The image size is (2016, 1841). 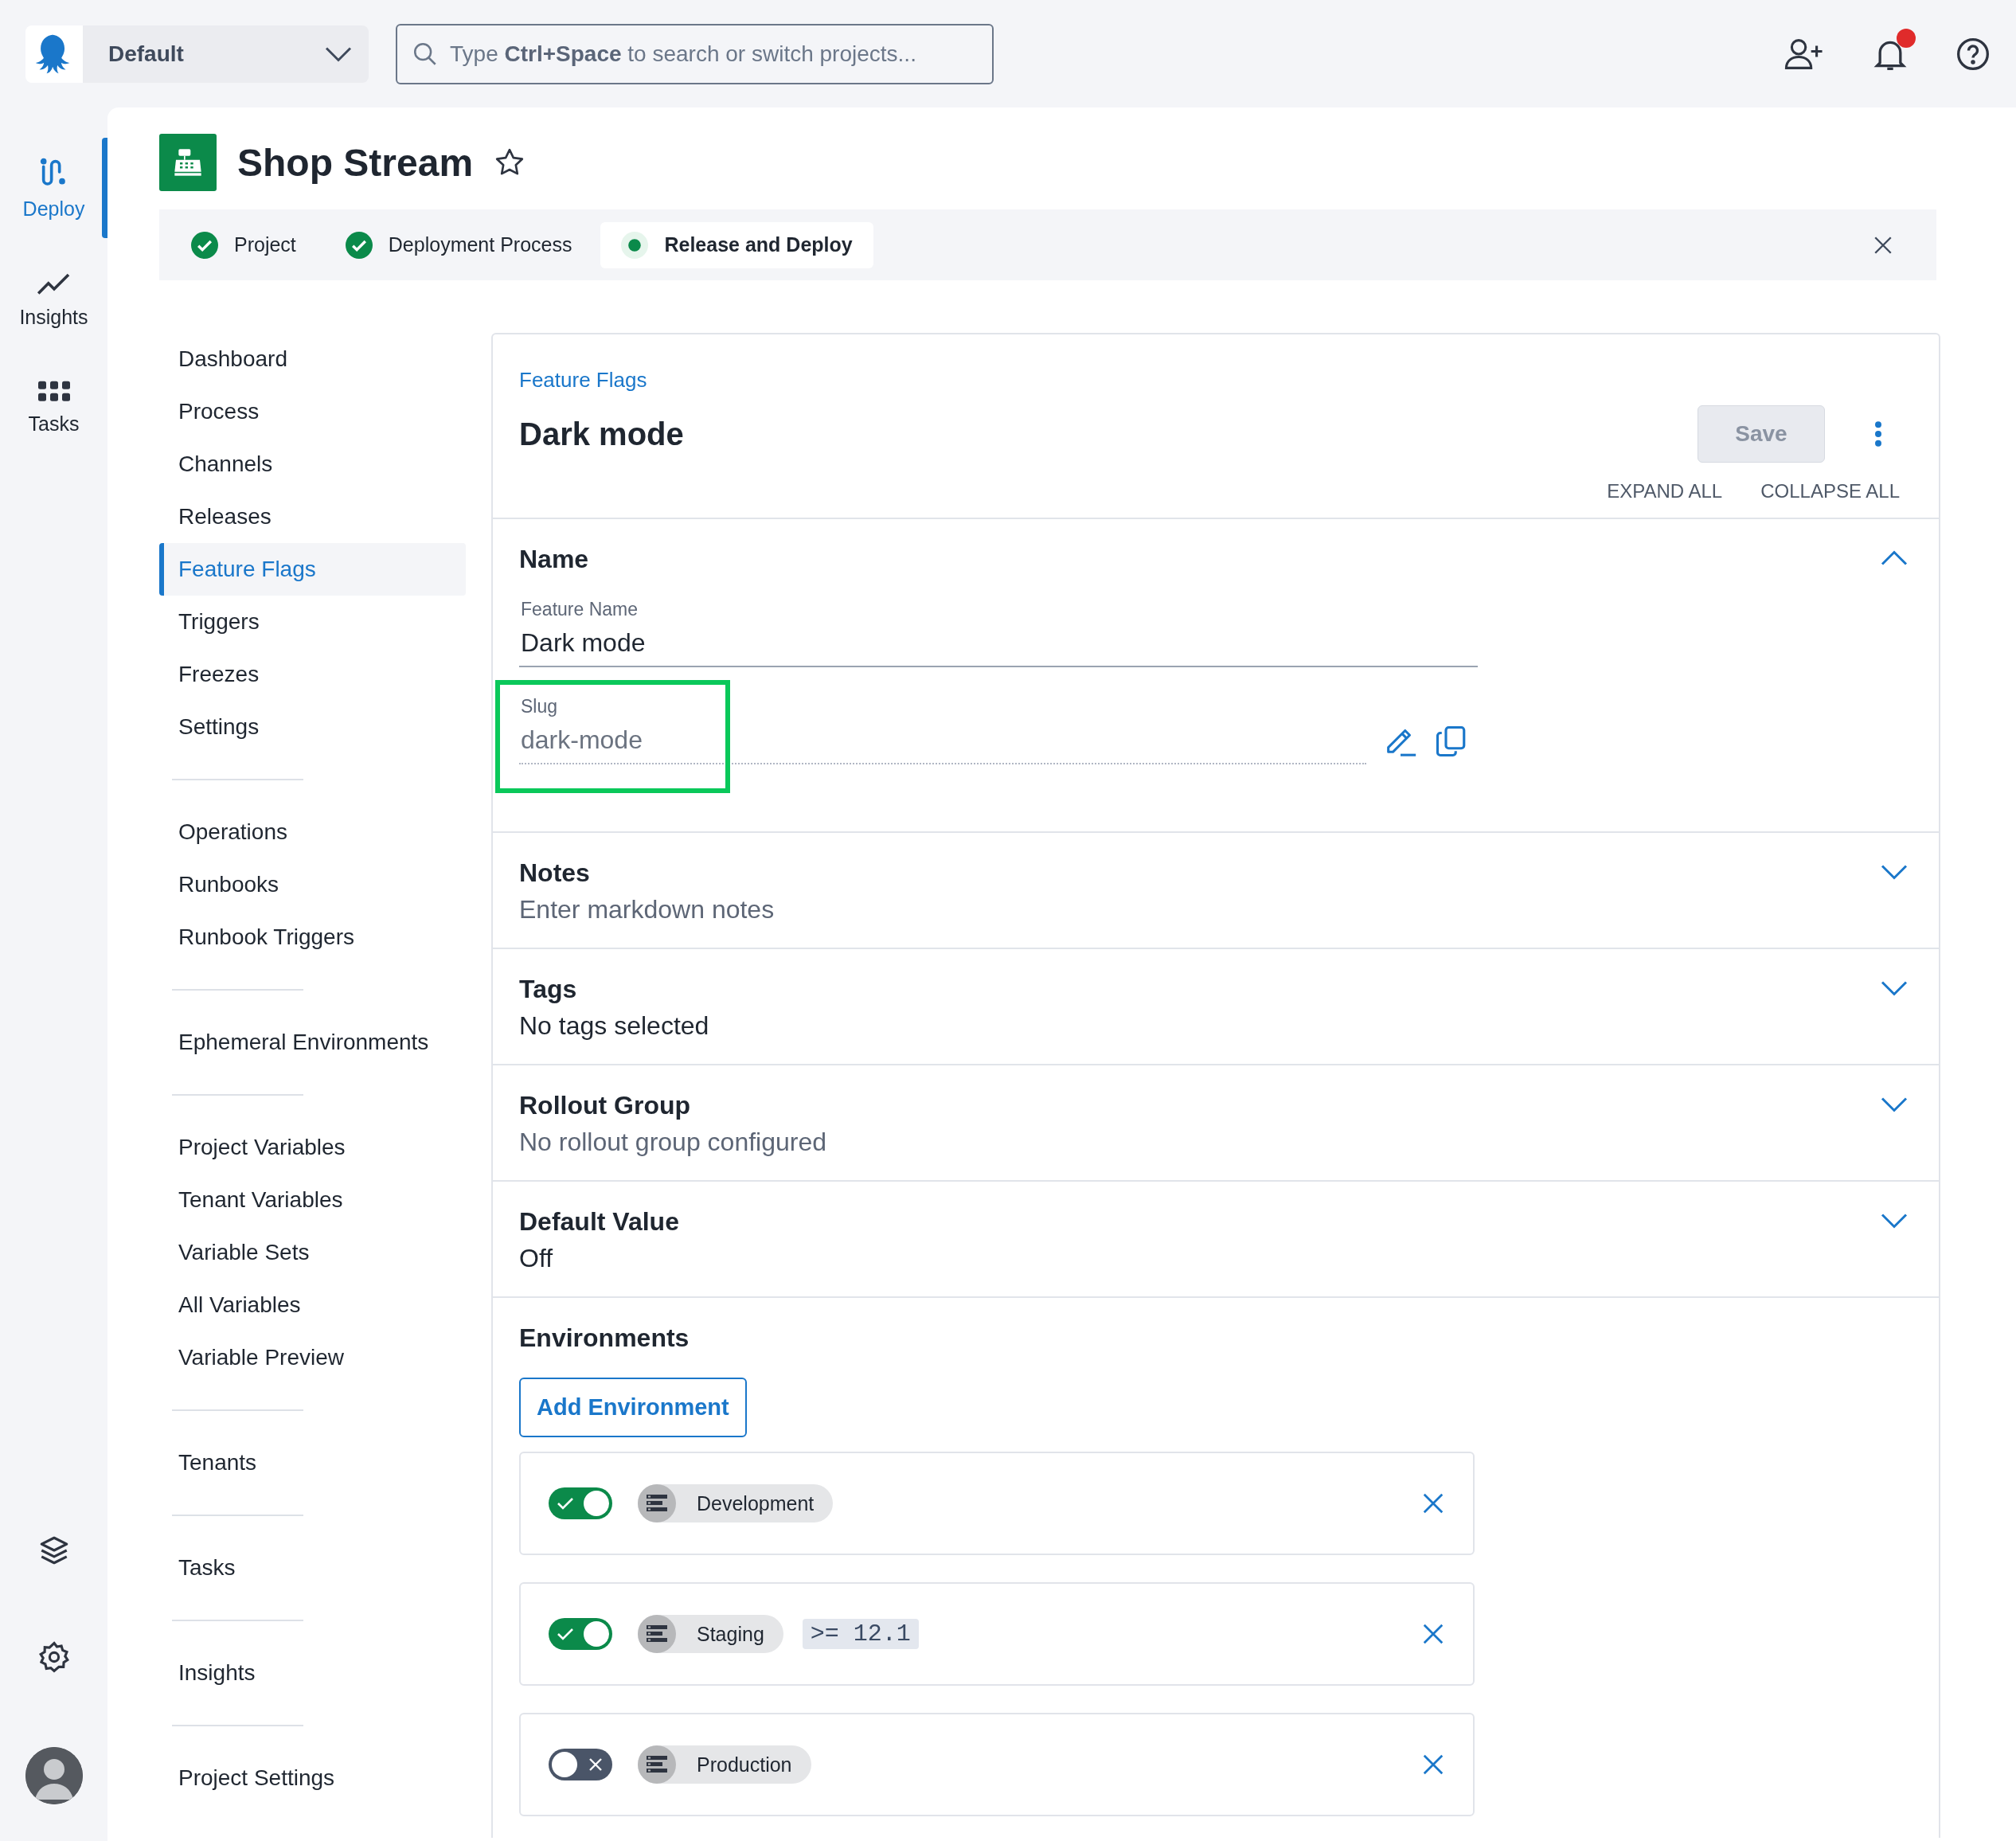 What do you see at coordinates (53, 408) in the screenshot?
I see `rail-item: Tasks` at bounding box center [53, 408].